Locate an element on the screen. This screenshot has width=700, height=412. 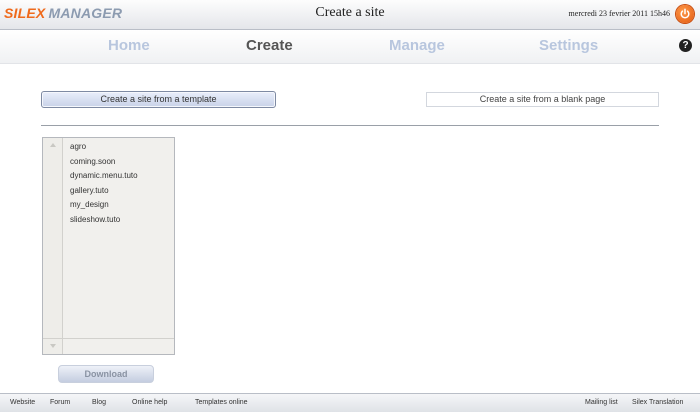
footer-link-blog: Blog is located at coordinates (99, 402).